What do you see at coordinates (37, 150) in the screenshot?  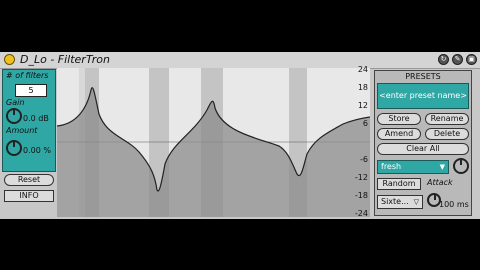 I see `amount-value: 0.00 %` at bounding box center [37, 150].